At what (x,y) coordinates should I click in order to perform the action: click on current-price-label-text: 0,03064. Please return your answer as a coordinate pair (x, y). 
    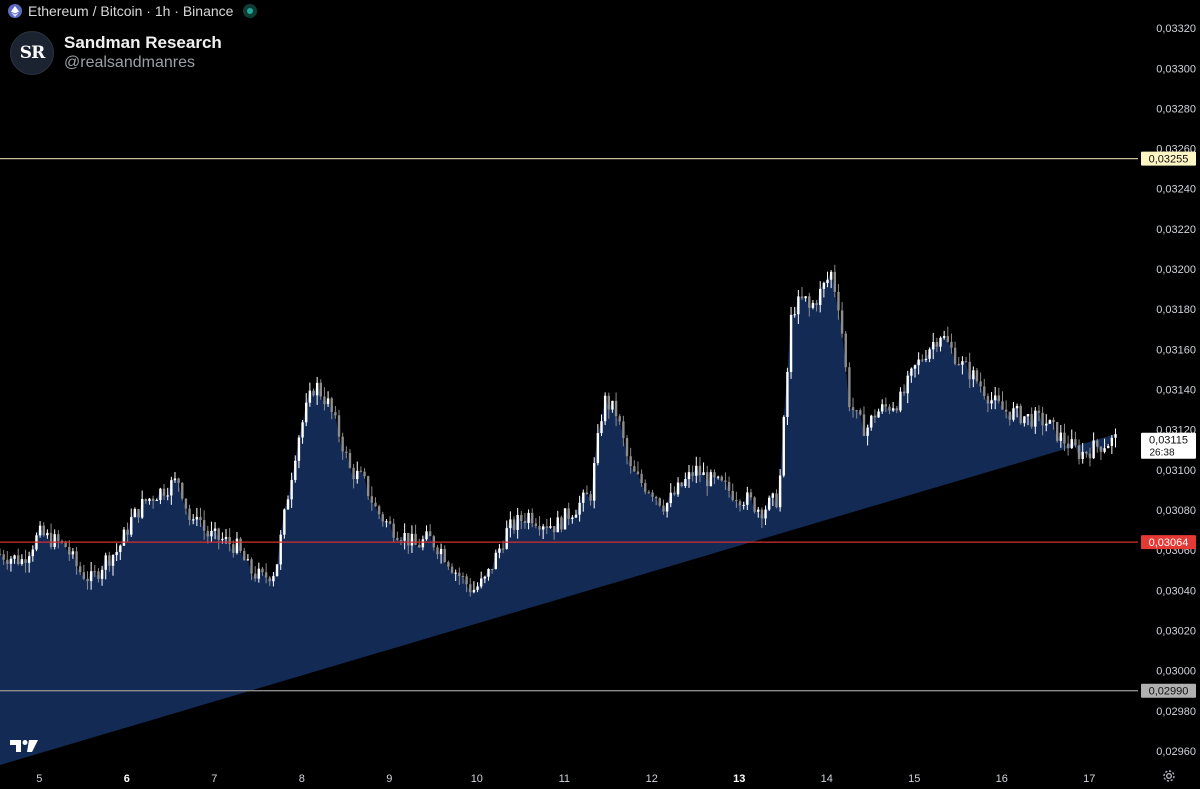
    Looking at the image, I should click on (1169, 543).